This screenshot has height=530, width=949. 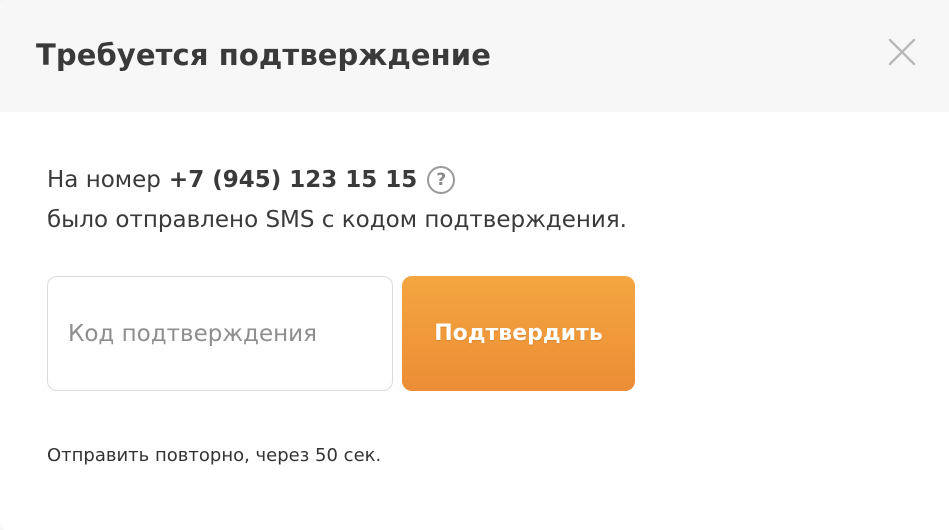 I want to click on message-prefix: На номер, so click(x=104, y=180).